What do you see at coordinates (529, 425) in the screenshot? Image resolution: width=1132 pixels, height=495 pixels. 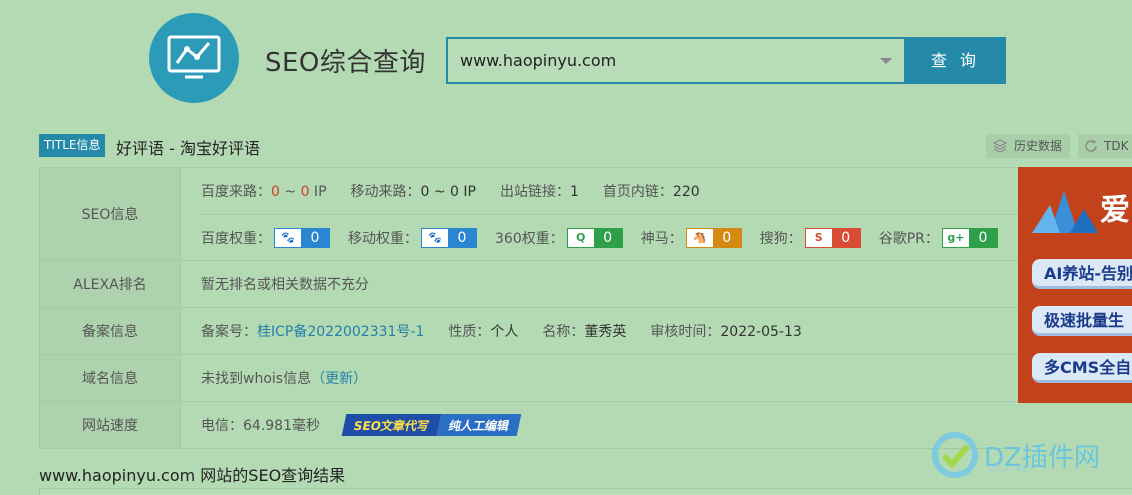 I see `speed-row: 网站速度 电信：64.981毫秒 SEO文章代写 纯人工编辑` at bounding box center [529, 425].